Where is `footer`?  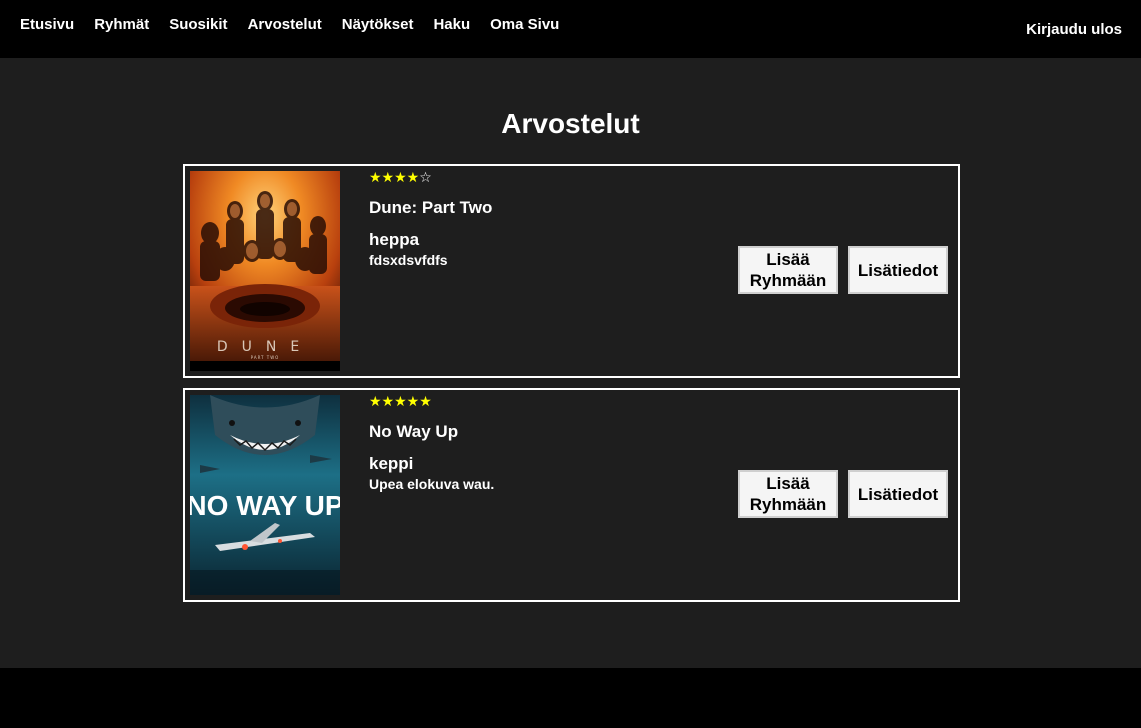 footer is located at coordinates (570, 698).